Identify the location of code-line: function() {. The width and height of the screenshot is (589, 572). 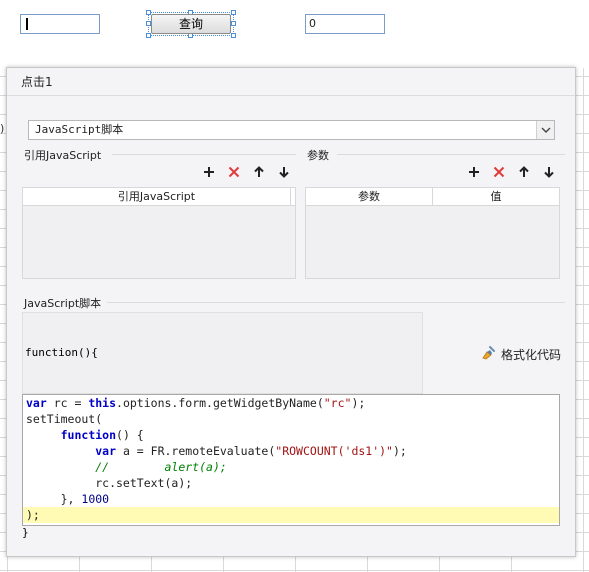
(102, 435).